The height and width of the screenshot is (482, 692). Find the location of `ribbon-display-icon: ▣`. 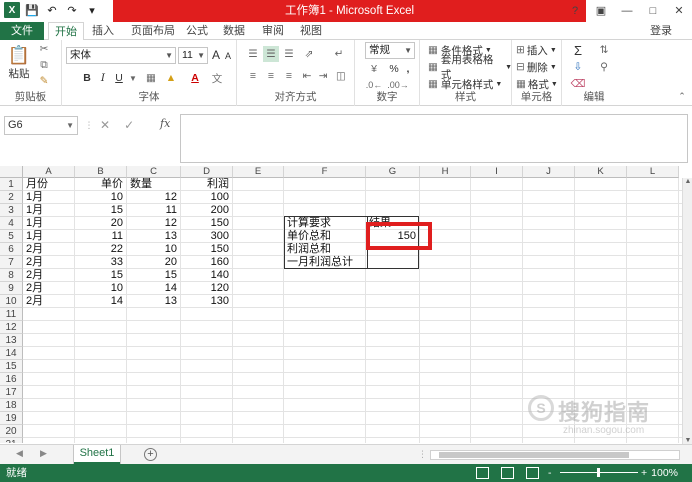

ribbon-display-icon: ▣ is located at coordinates (601, 11).